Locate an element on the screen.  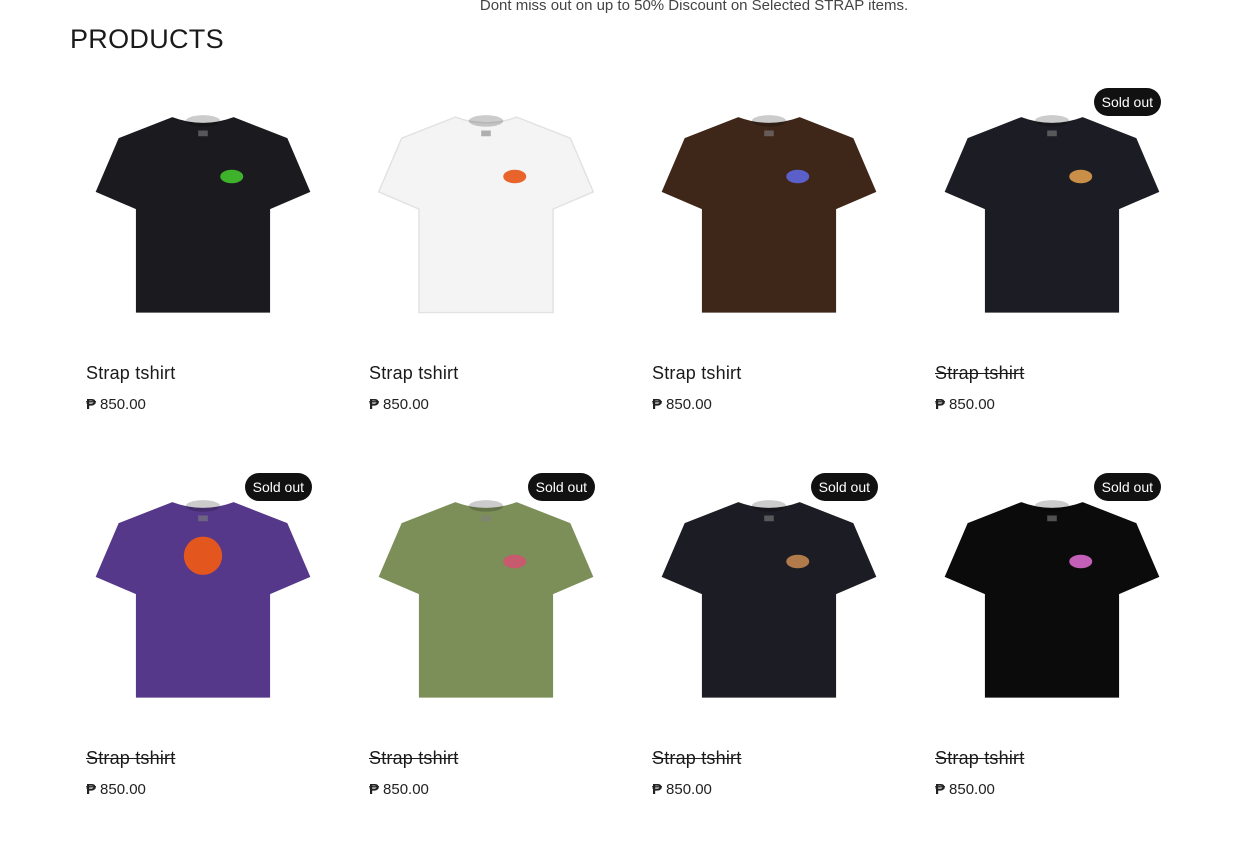
section-title: PRODUCTS is located at coordinates (147, 39).